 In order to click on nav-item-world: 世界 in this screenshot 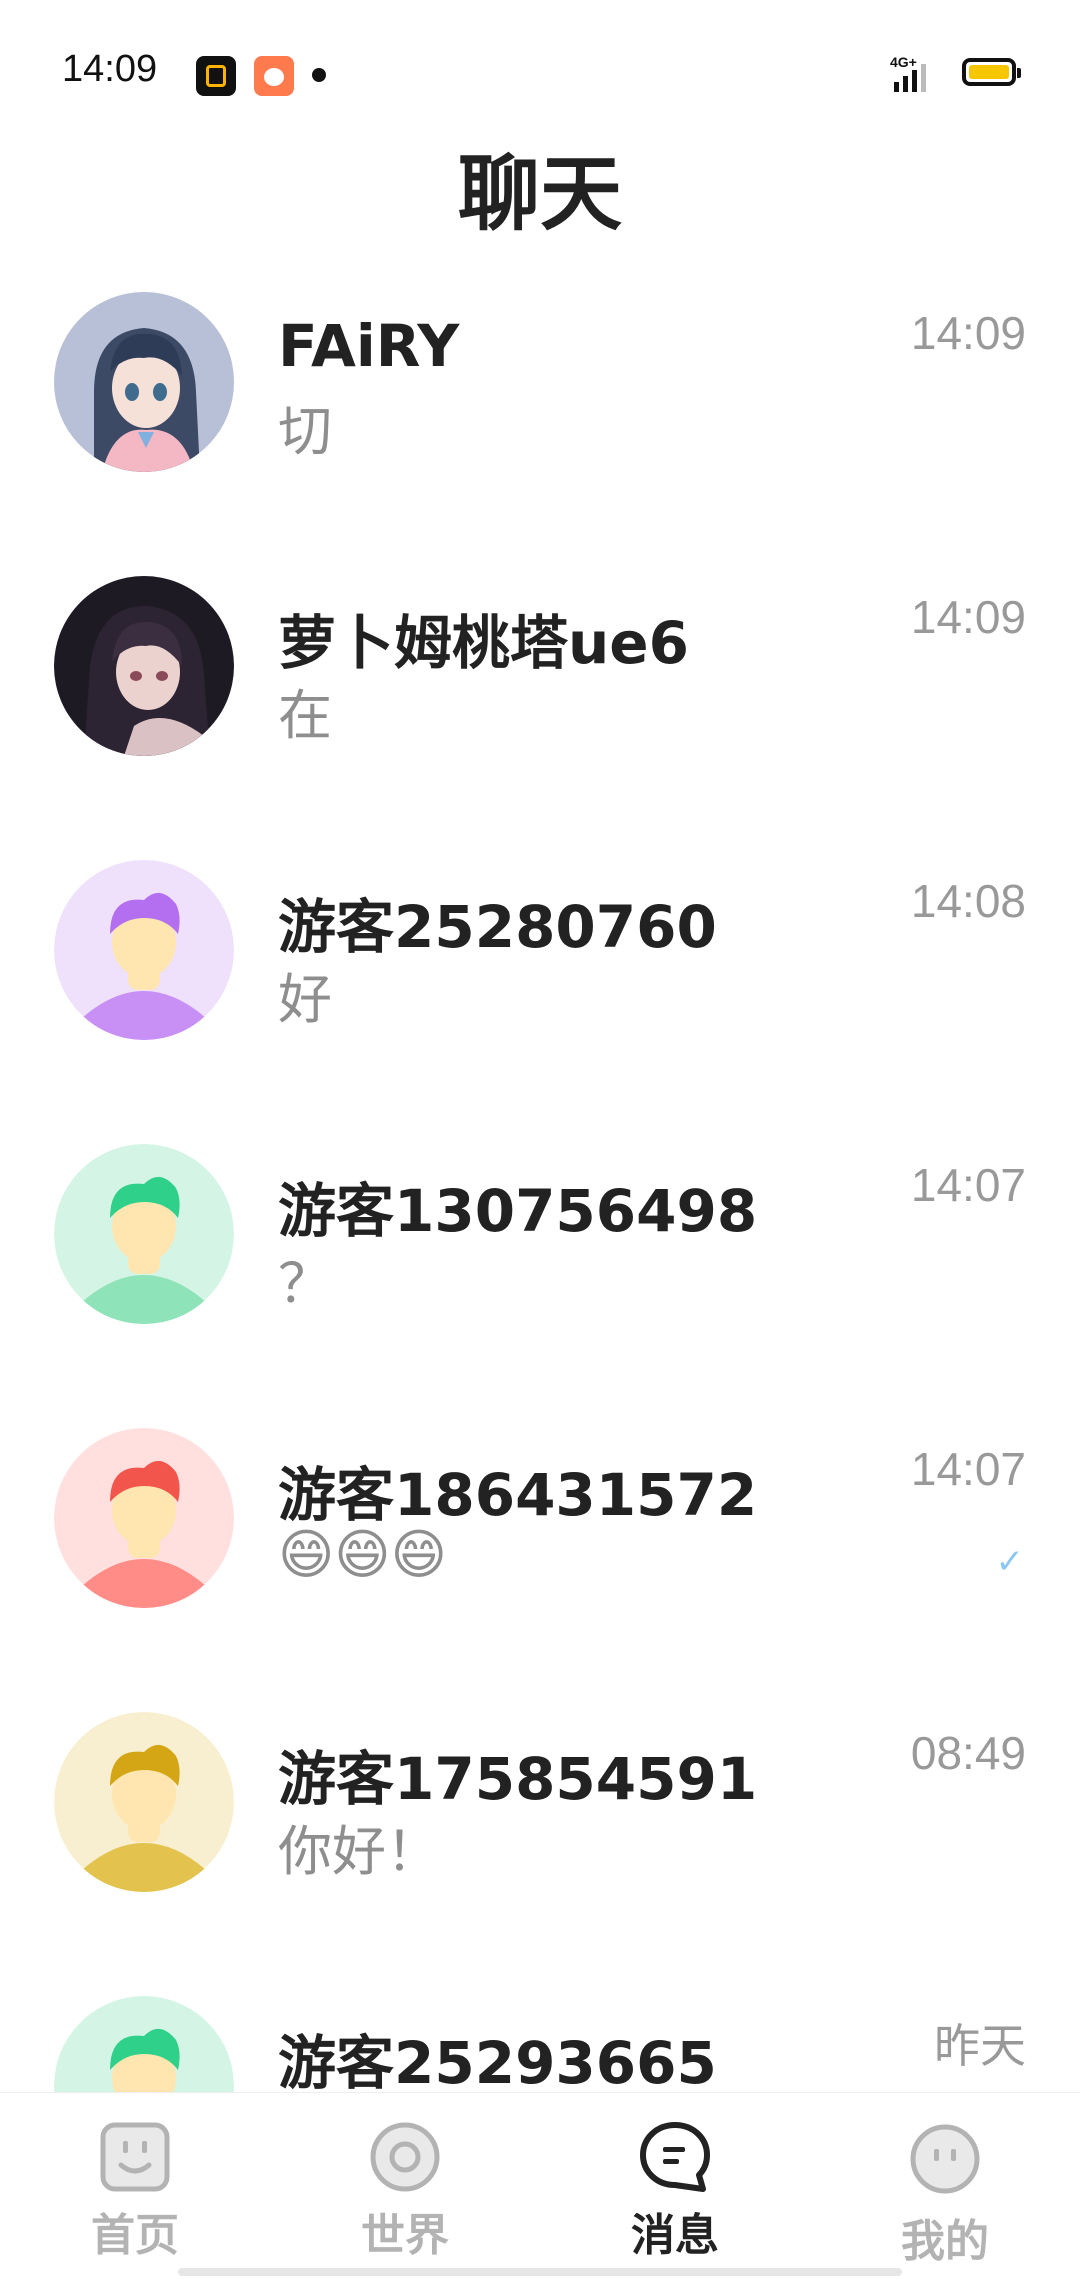, I will do `click(405, 2187)`.